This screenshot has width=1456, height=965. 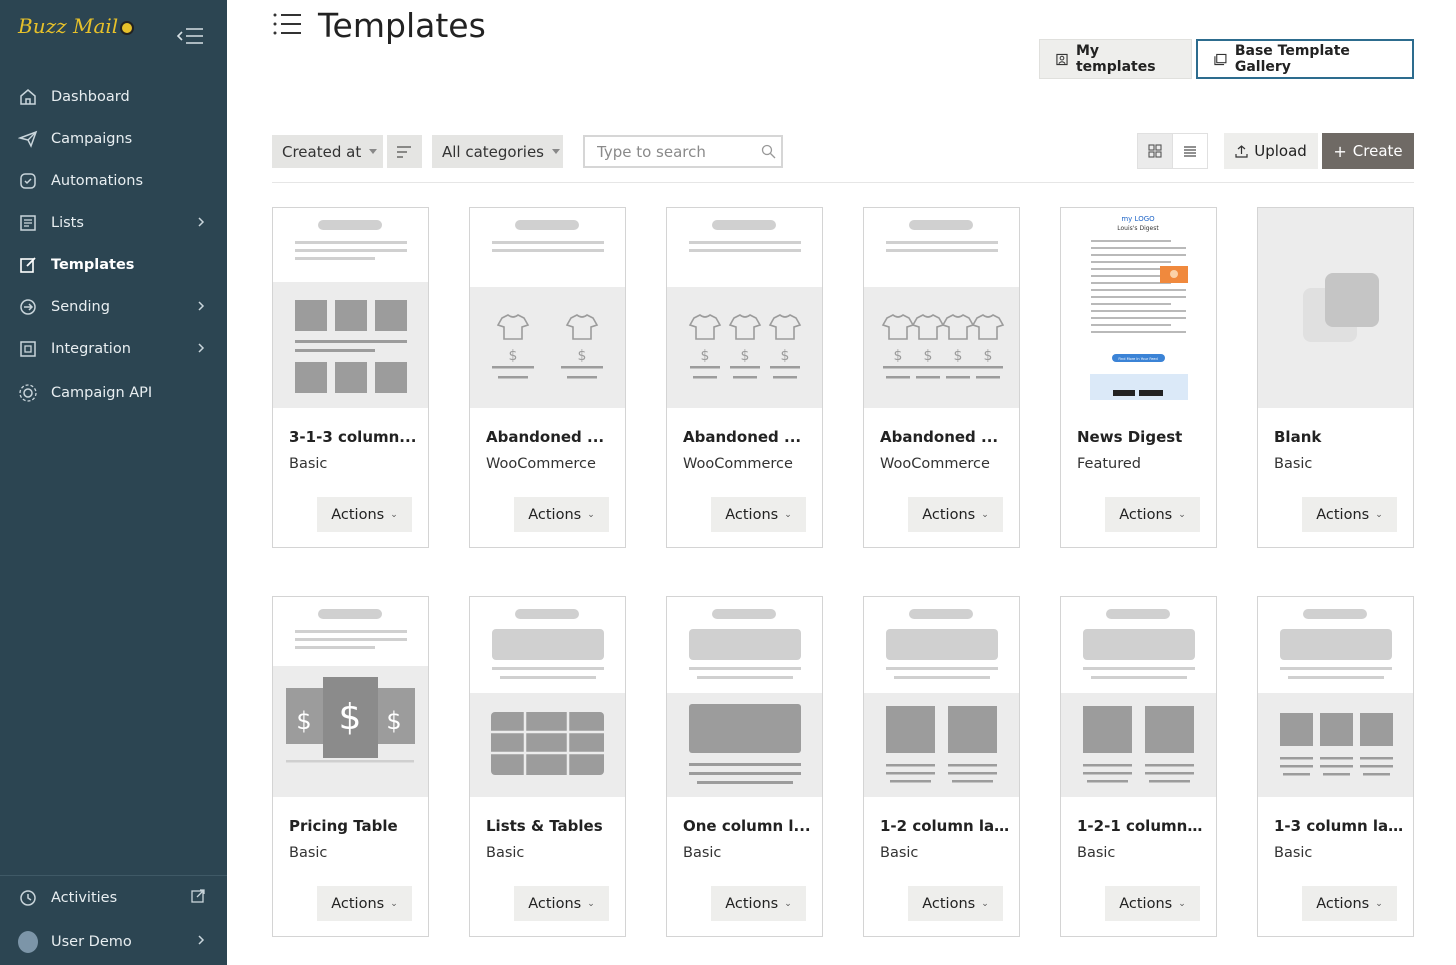 I want to click on grid-icon, so click(x=1155, y=151).